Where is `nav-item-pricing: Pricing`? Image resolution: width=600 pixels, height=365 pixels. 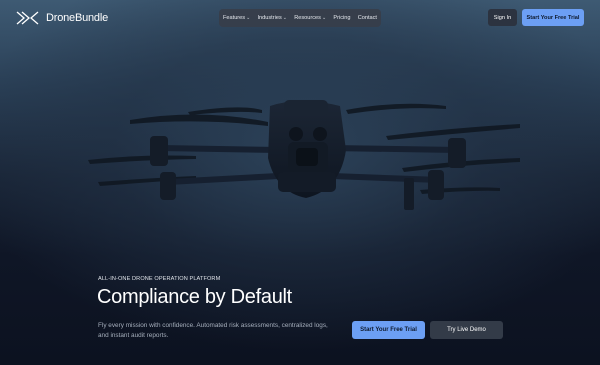
nav-item-pricing: Pricing is located at coordinates (341, 18).